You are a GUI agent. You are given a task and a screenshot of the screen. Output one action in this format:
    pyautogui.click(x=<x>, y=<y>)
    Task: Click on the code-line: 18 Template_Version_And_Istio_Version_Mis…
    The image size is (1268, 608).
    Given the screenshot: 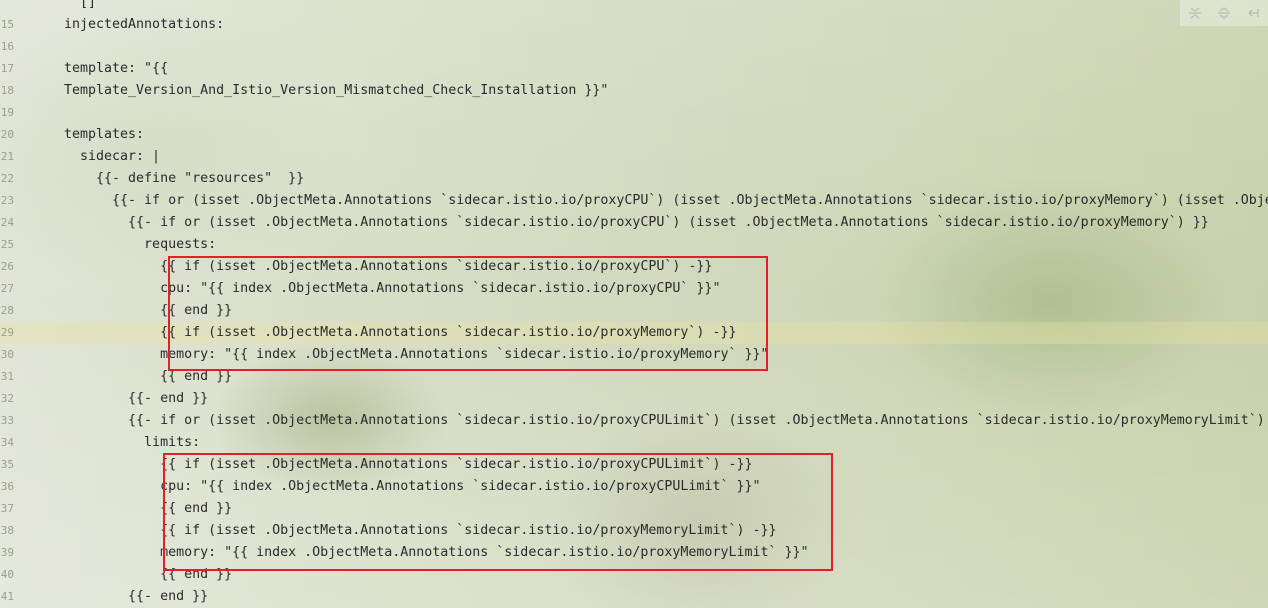 What is the action you would take?
    pyautogui.click(x=634, y=91)
    